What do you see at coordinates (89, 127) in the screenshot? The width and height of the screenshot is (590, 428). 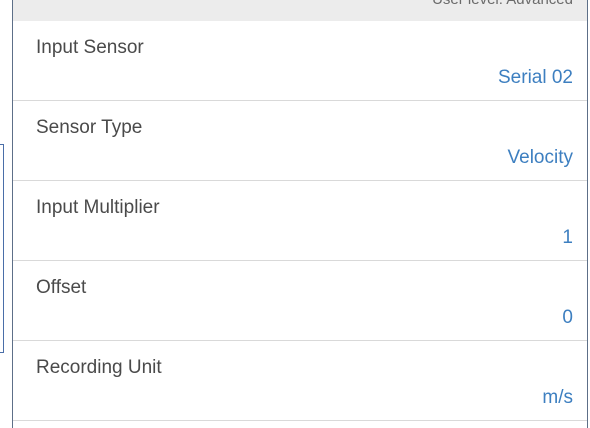 I see `setting-label: Sensor Type` at bounding box center [89, 127].